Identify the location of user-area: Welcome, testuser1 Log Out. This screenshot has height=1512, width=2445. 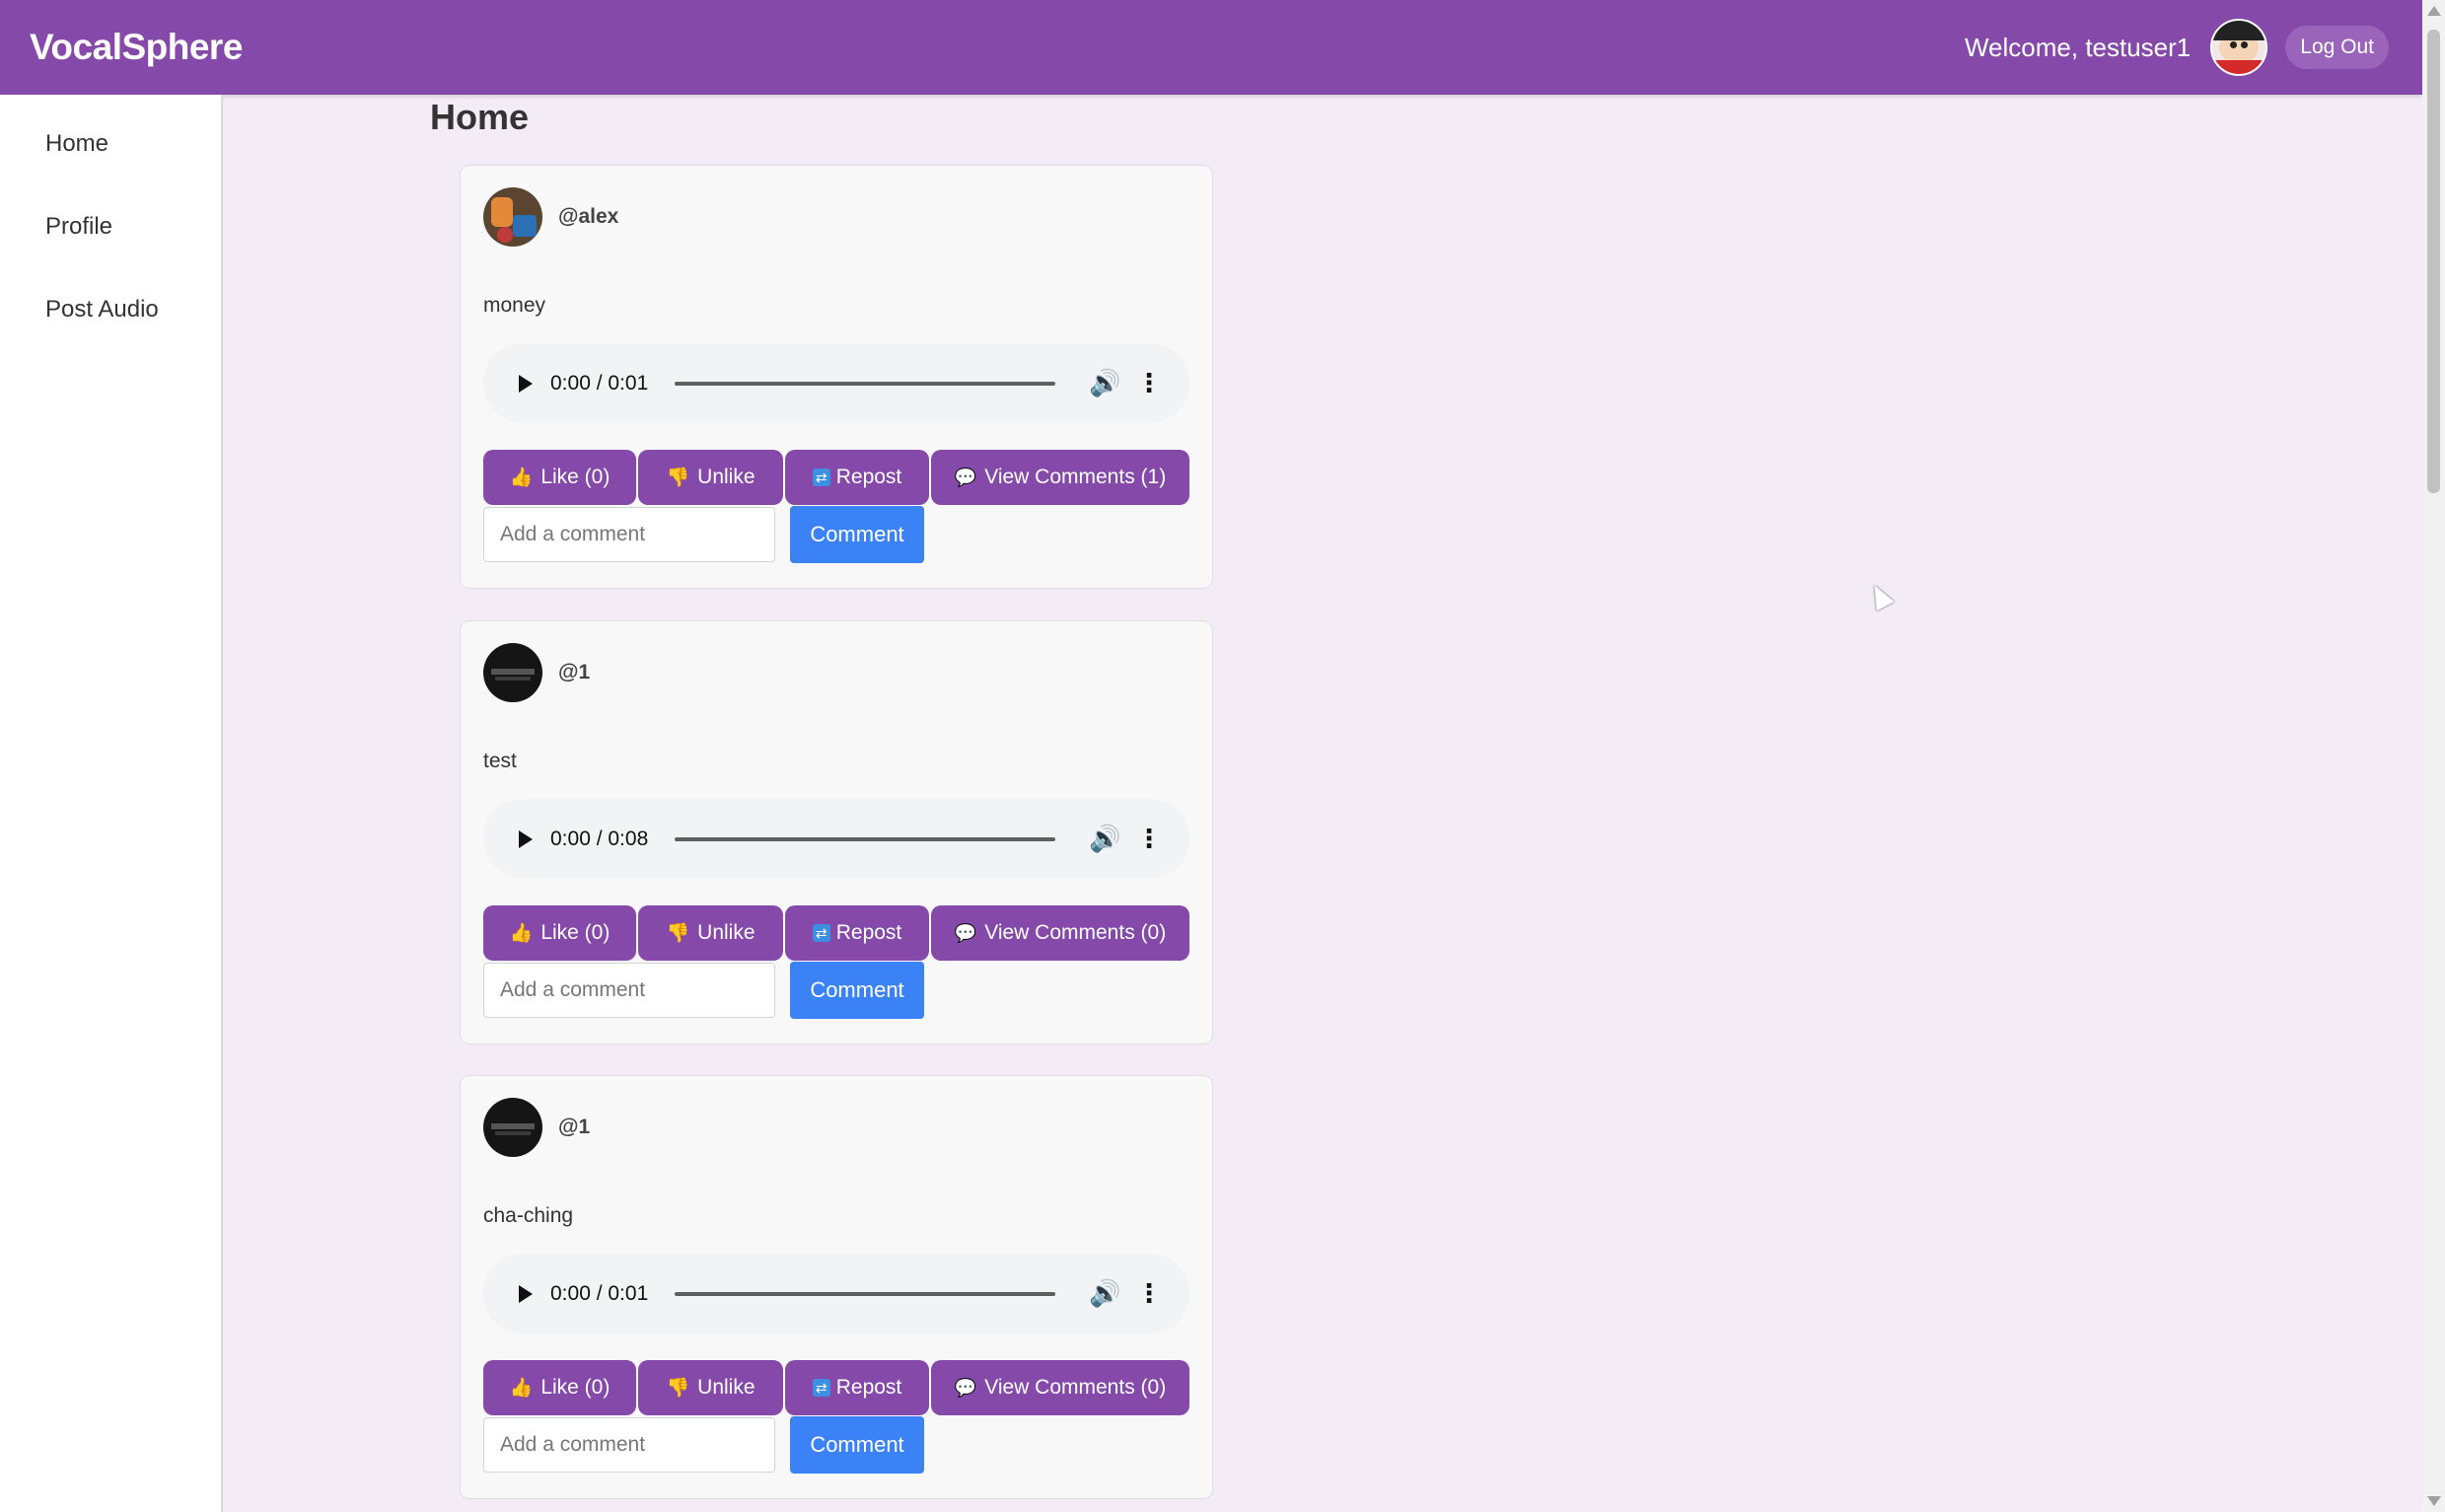
(2177, 47).